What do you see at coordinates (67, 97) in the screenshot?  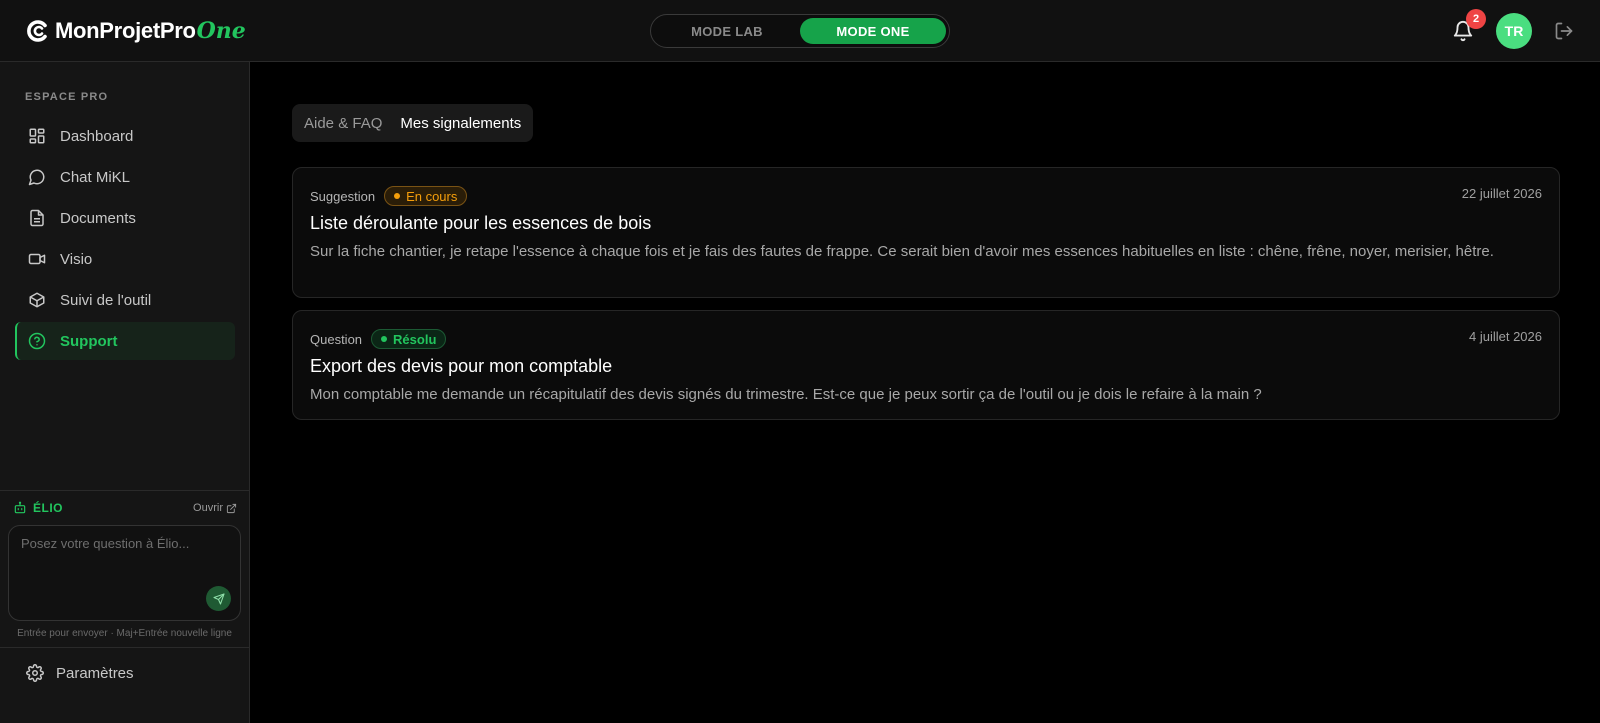 I see `section-label: ESPACE PRO` at bounding box center [67, 97].